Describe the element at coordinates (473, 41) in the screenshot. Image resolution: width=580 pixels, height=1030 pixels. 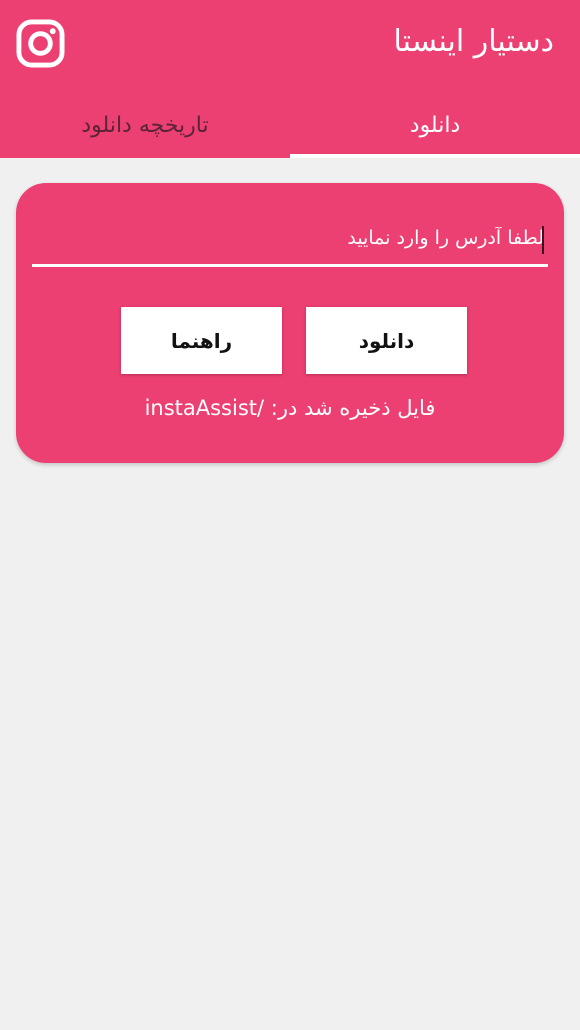
I see `app-title: دستیار اینستا` at that location.